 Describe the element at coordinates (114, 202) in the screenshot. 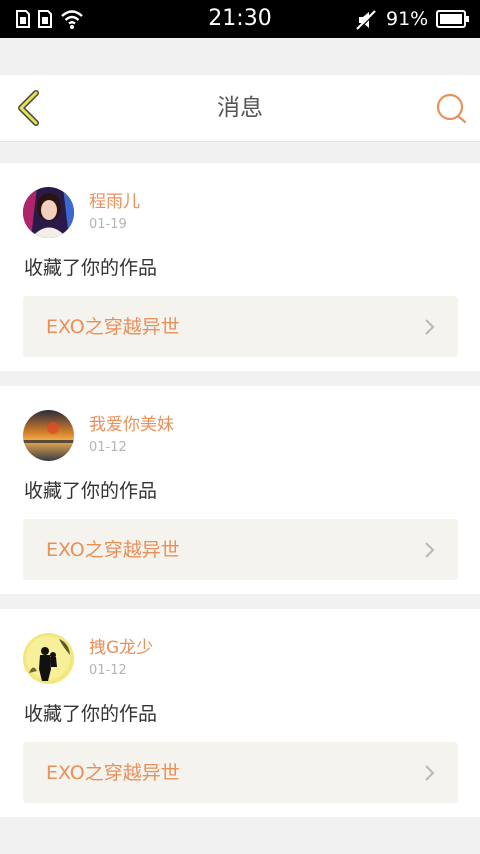

I see `user-name: 程雨儿` at that location.